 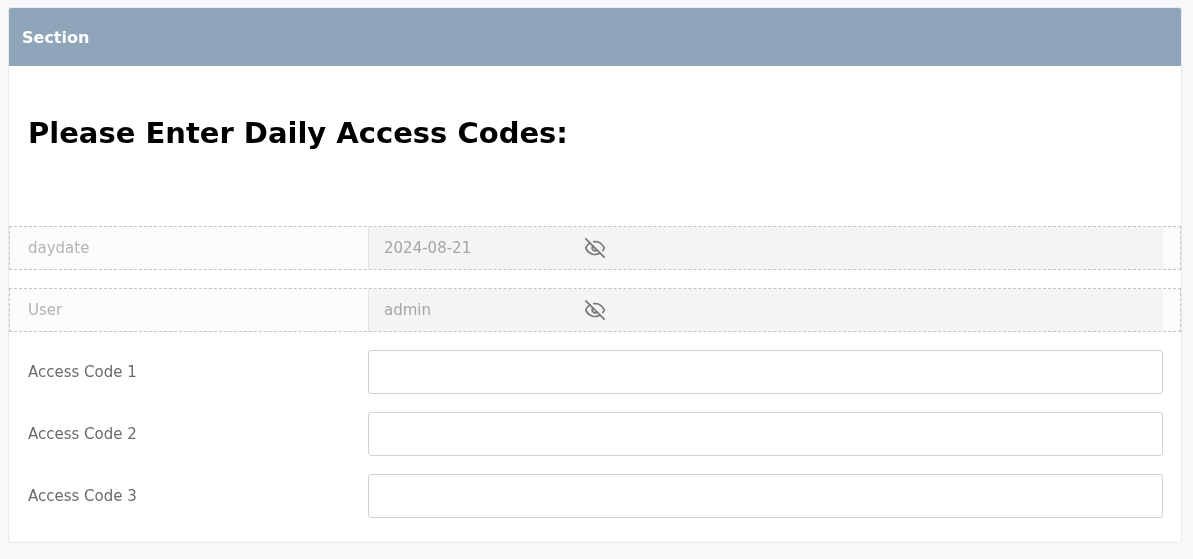 I want to click on field-label: daydate, so click(x=59, y=248).